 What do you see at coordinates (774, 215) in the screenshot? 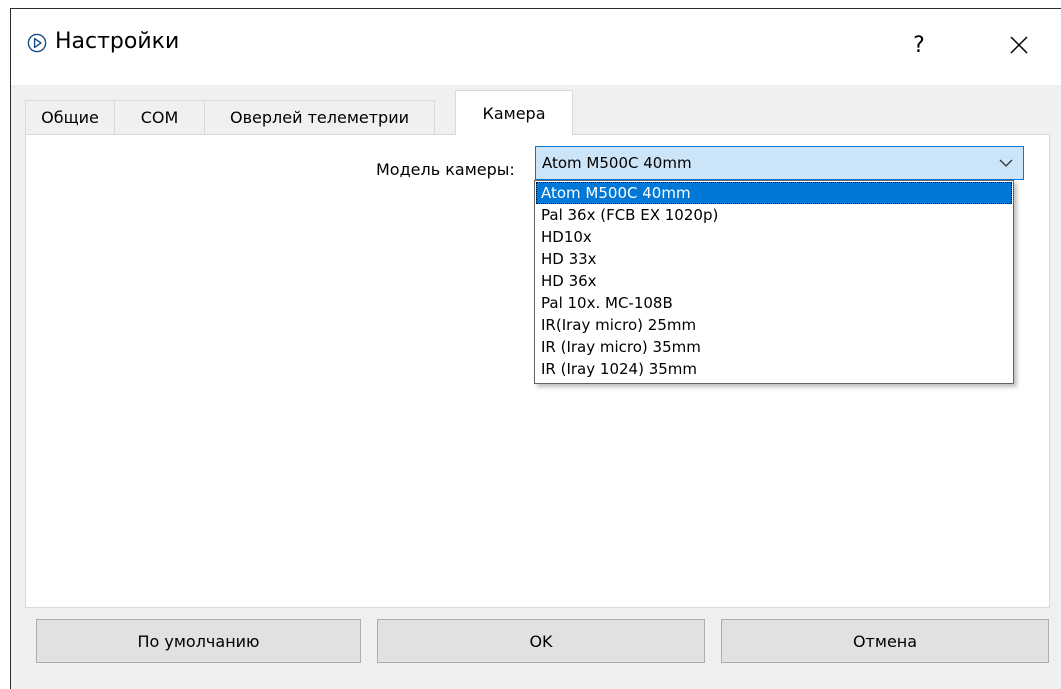
I see `dropdown-option: Pal 36x (FCB EX 1020p)` at bounding box center [774, 215].